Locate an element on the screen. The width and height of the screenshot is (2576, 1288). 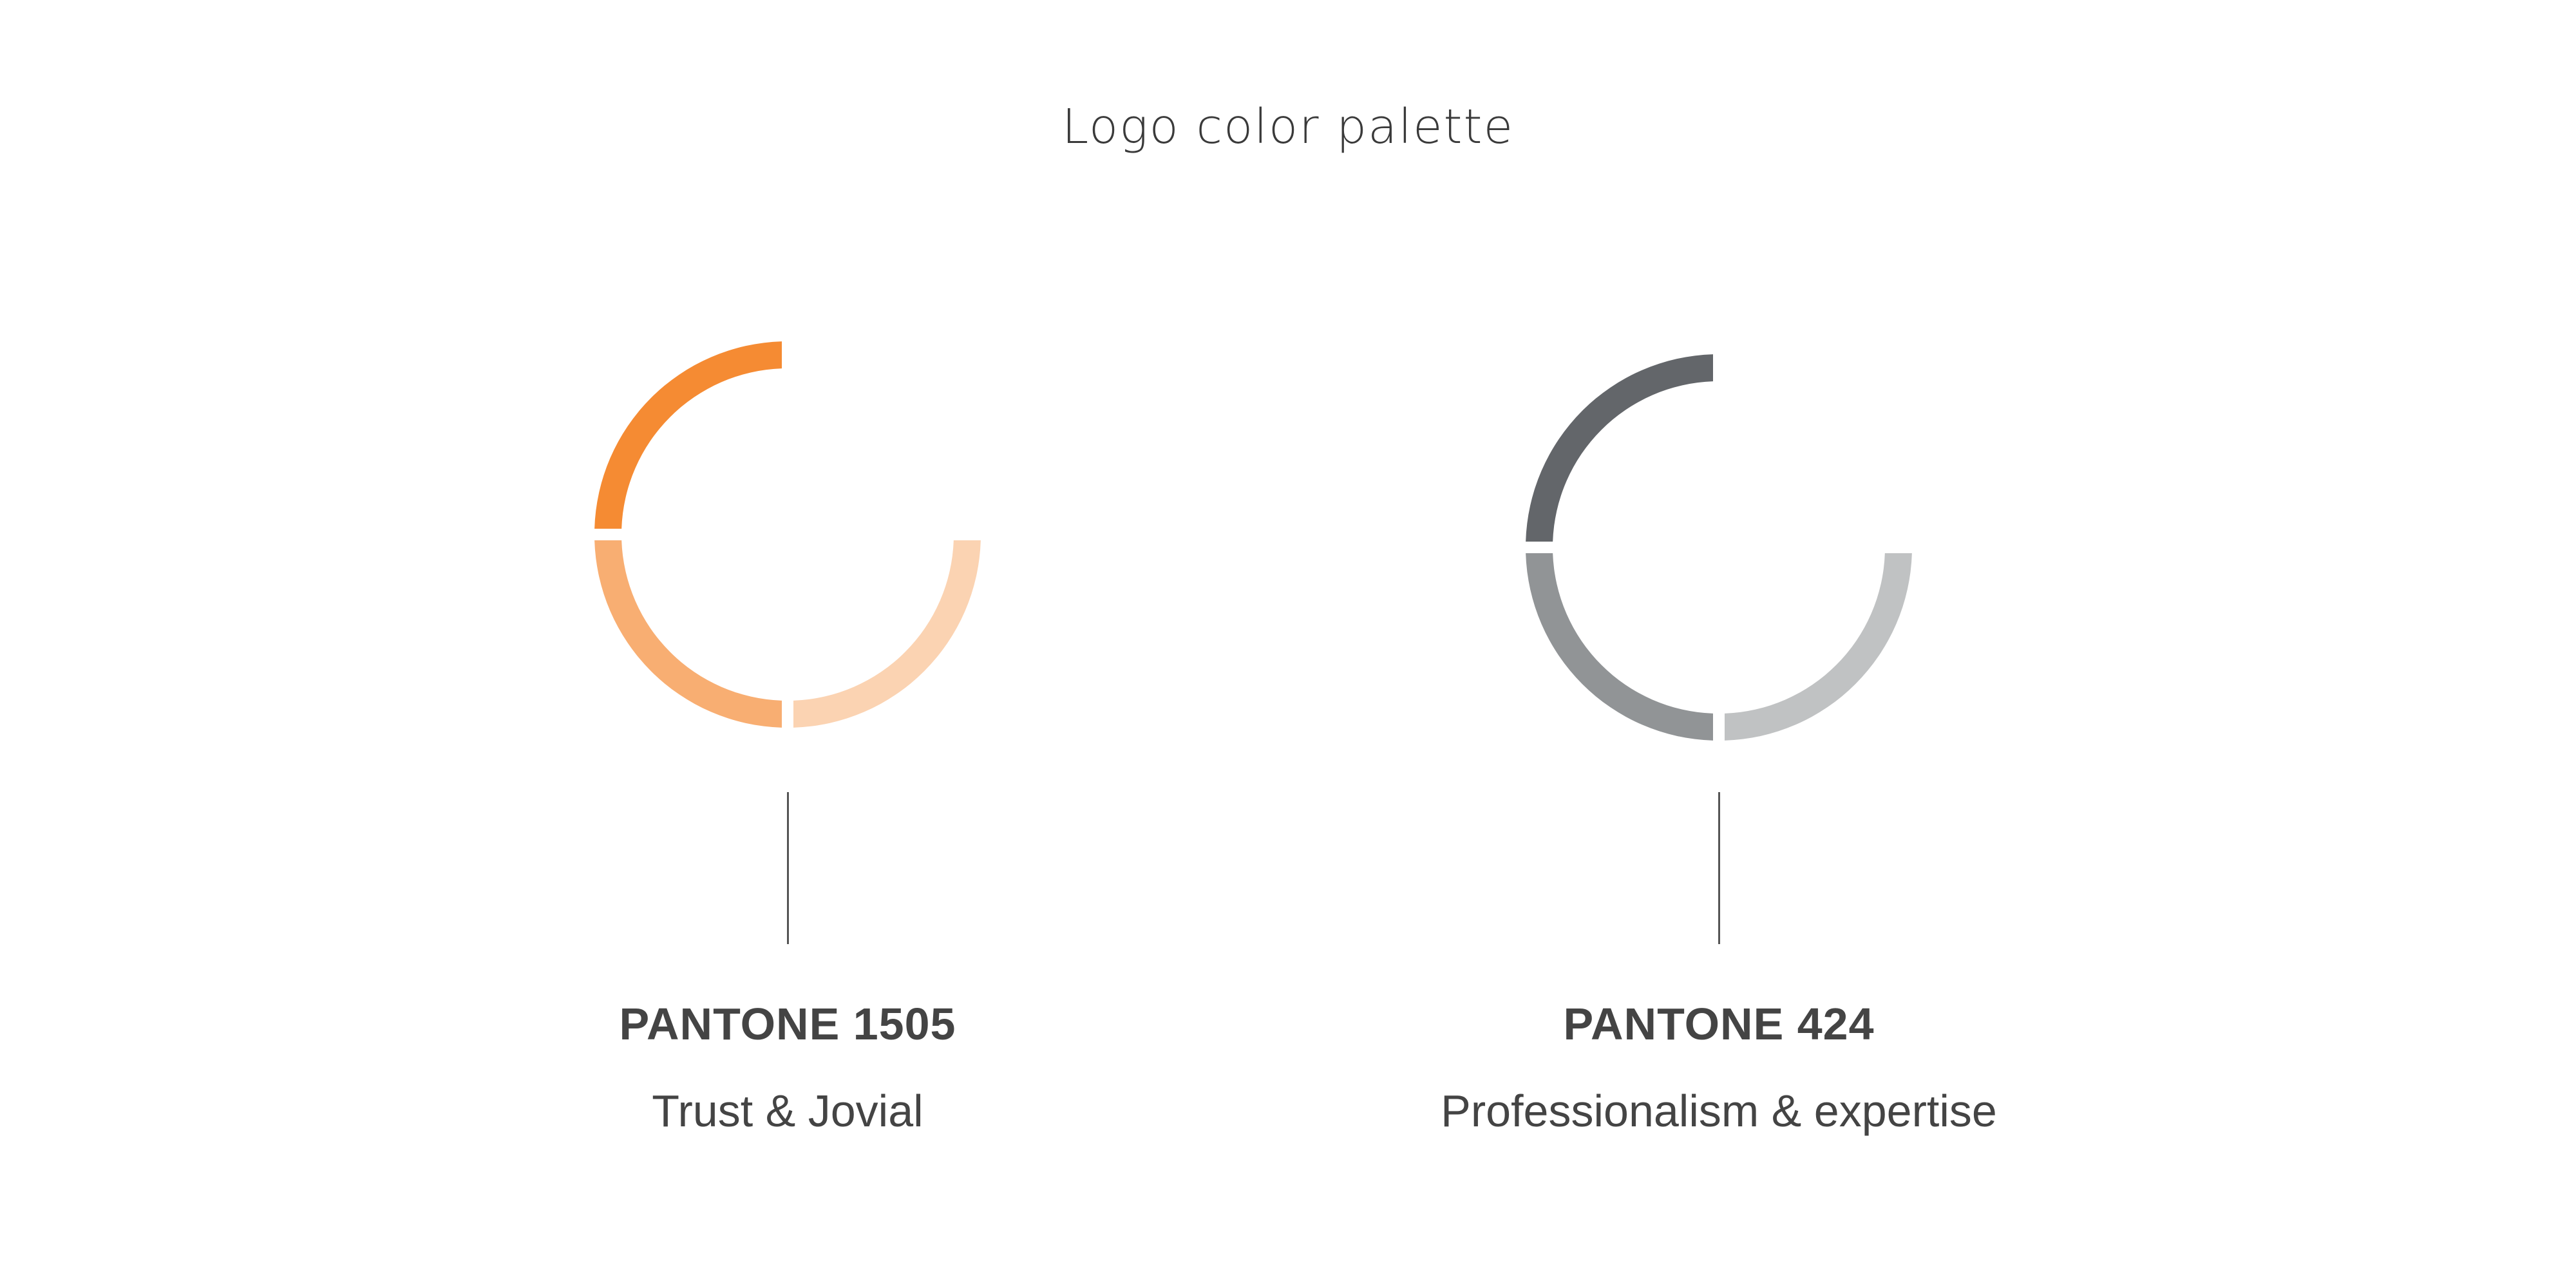
pantone-description: Trust & Jovial is located at coordinates (787, 1111).